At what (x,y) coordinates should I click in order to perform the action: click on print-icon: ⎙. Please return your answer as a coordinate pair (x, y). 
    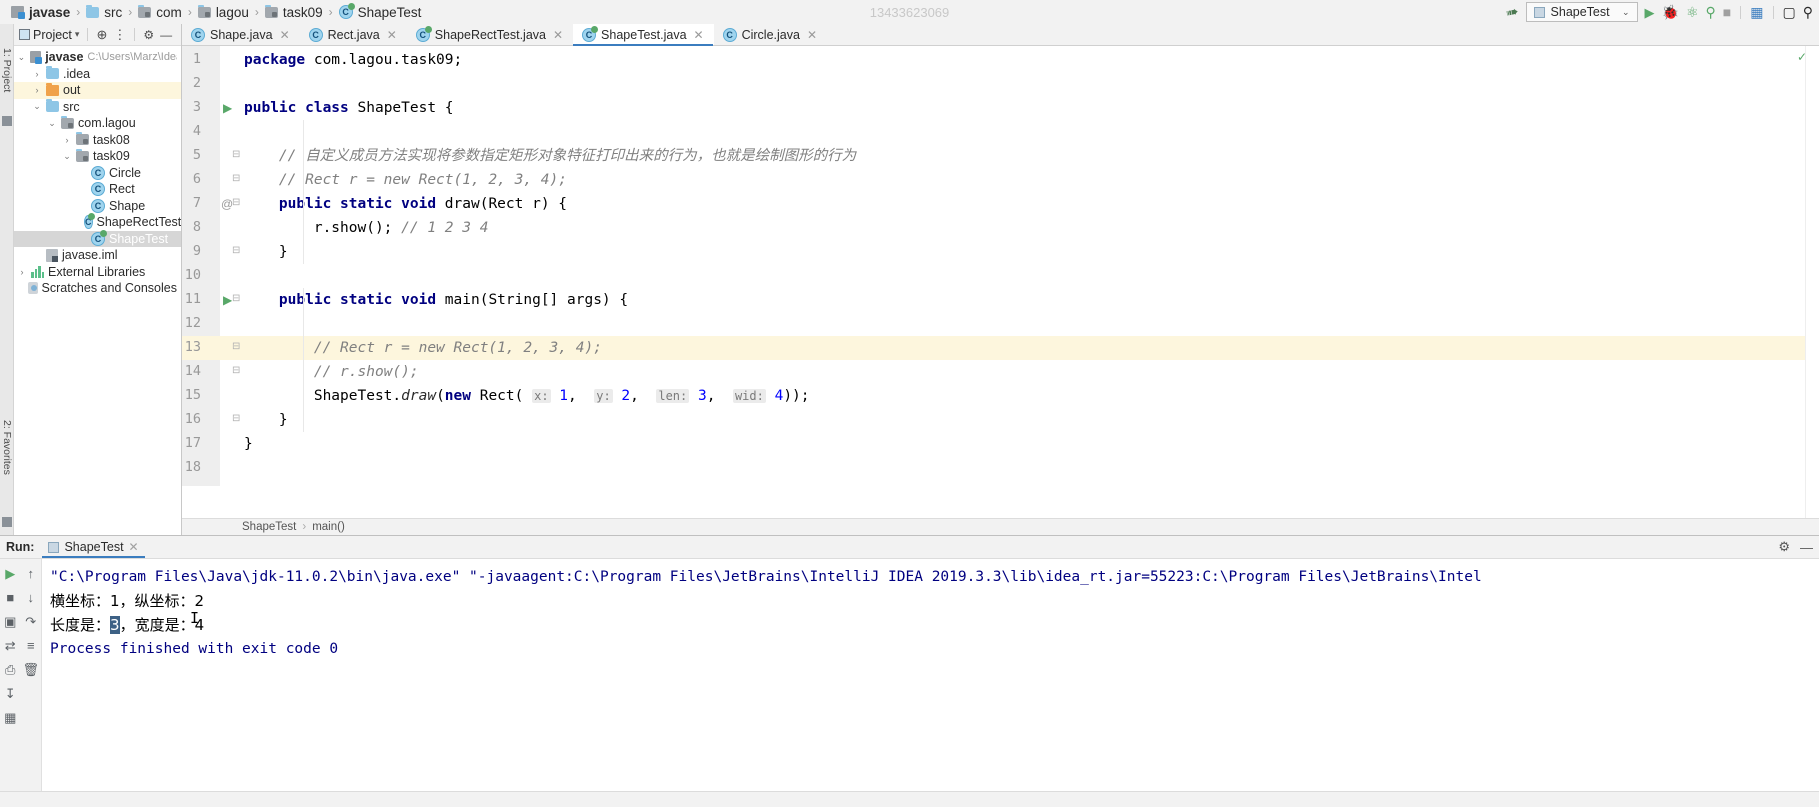
    Looking at the image, I should click on (10, 669).